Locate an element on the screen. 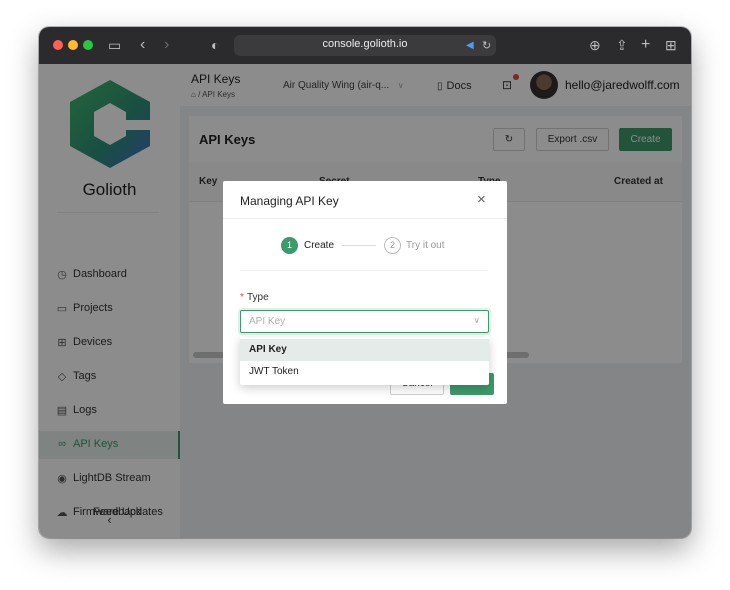 The width and height of the screenshot is (730, 590). address-bar: console.golioth.io ◀ ↻ is located at coordinates (365, 45).